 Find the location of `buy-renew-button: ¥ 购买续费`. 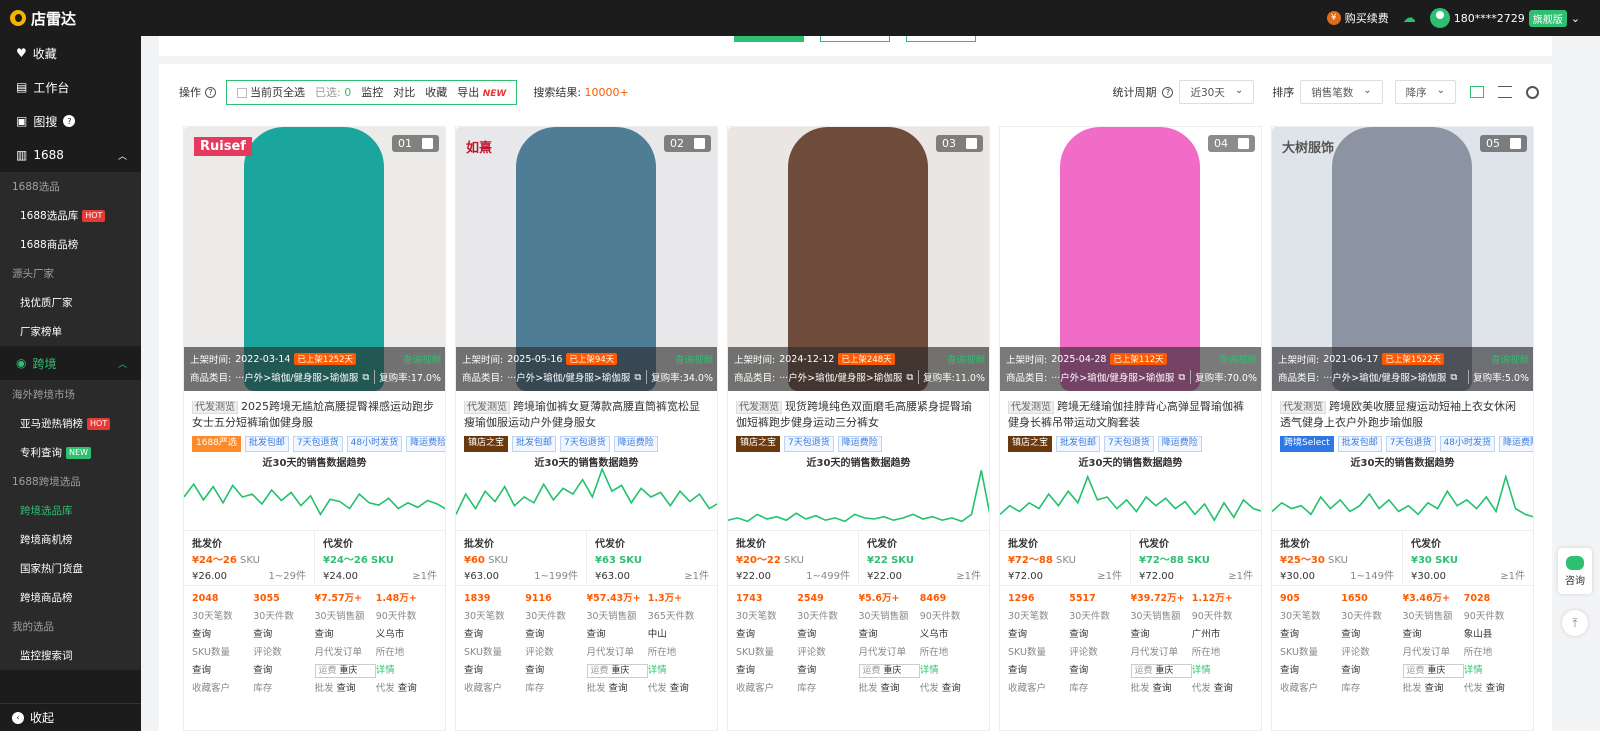

buy-renew-button: ¥ 购买续费 is located at coordinates (1357, 18).